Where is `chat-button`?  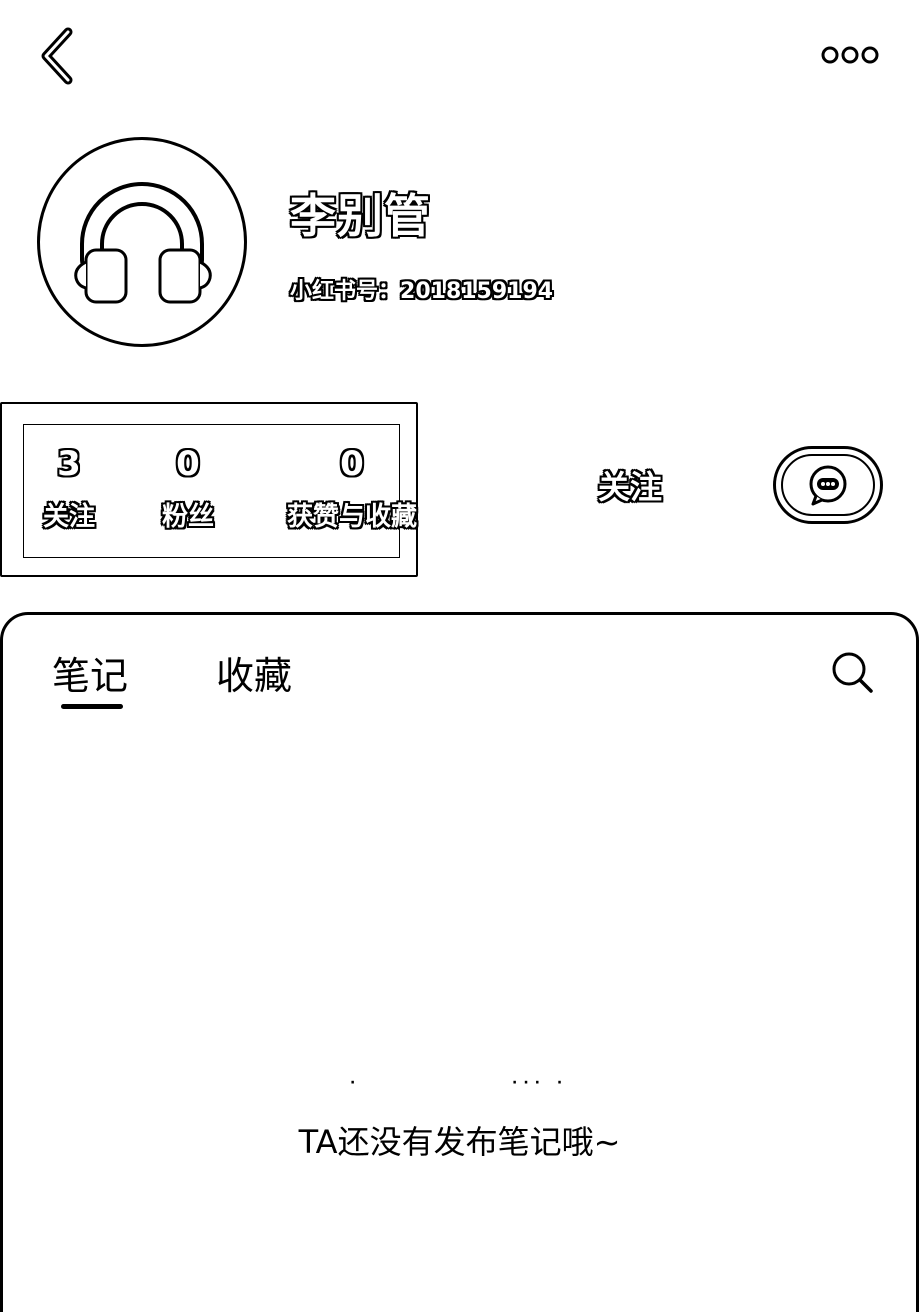 chat-button is located at coordinates (828, 485).